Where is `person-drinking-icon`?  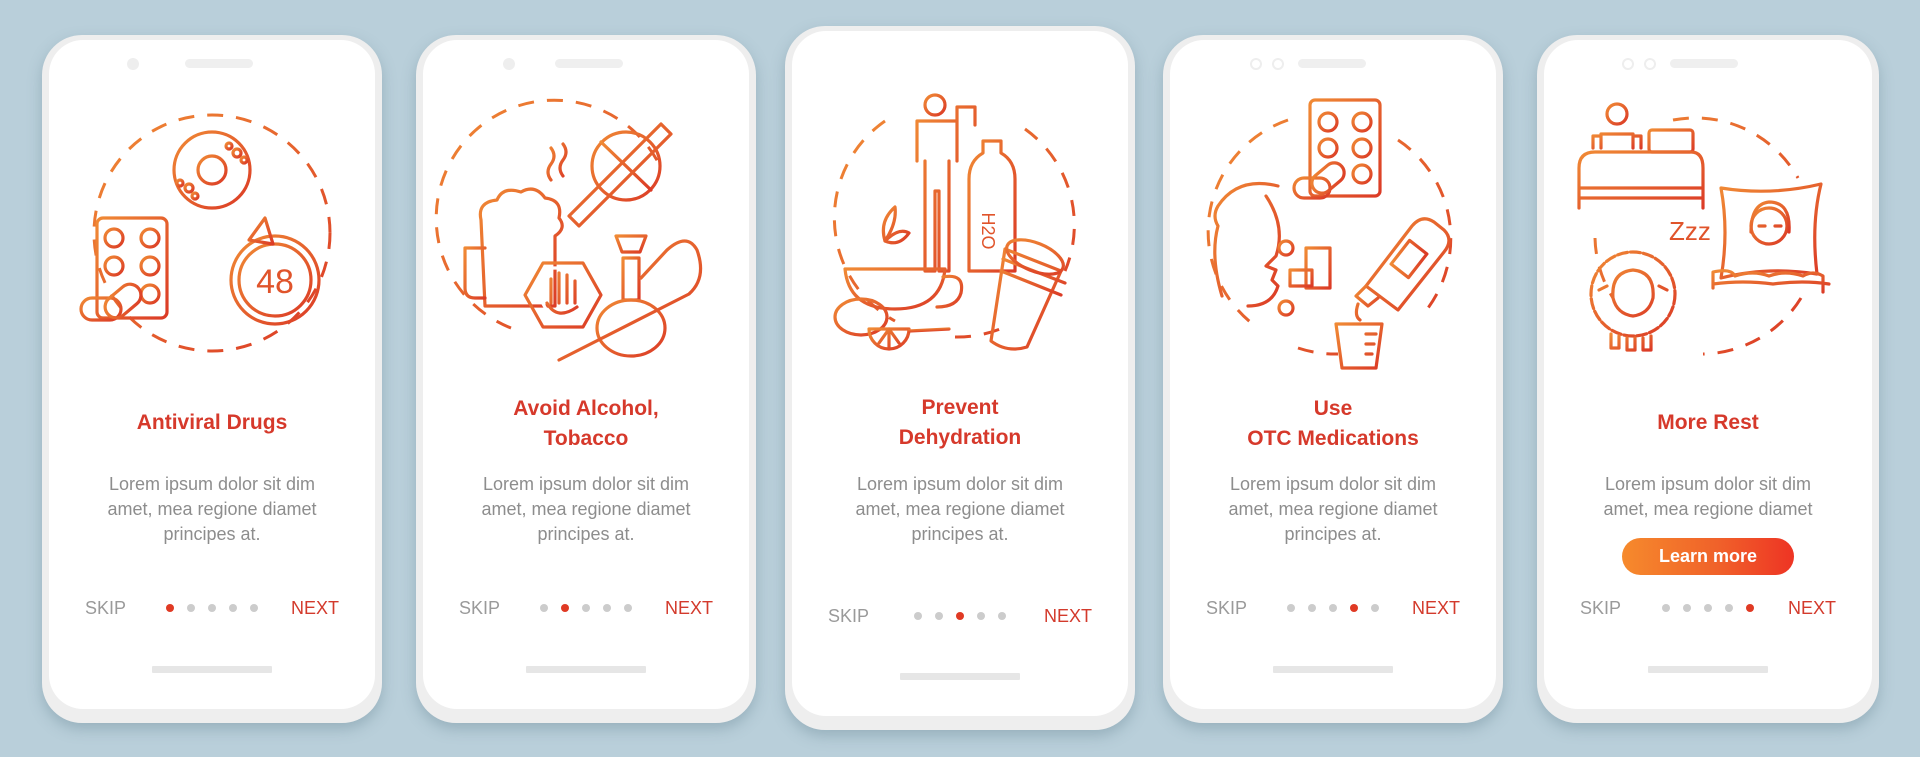
person-drinking-icon is located at coordinates (946, 183).